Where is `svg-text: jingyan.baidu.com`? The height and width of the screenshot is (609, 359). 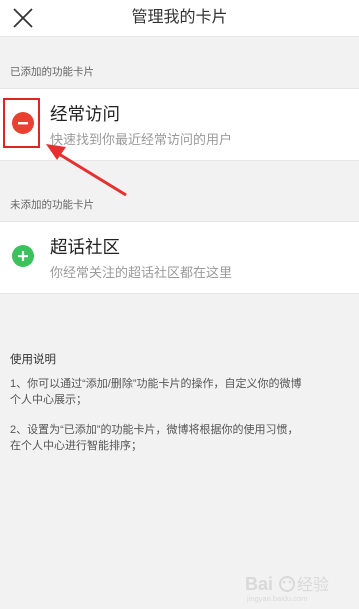
svg-text: jingyan.baidu.com is located at coordinates (276, 598).